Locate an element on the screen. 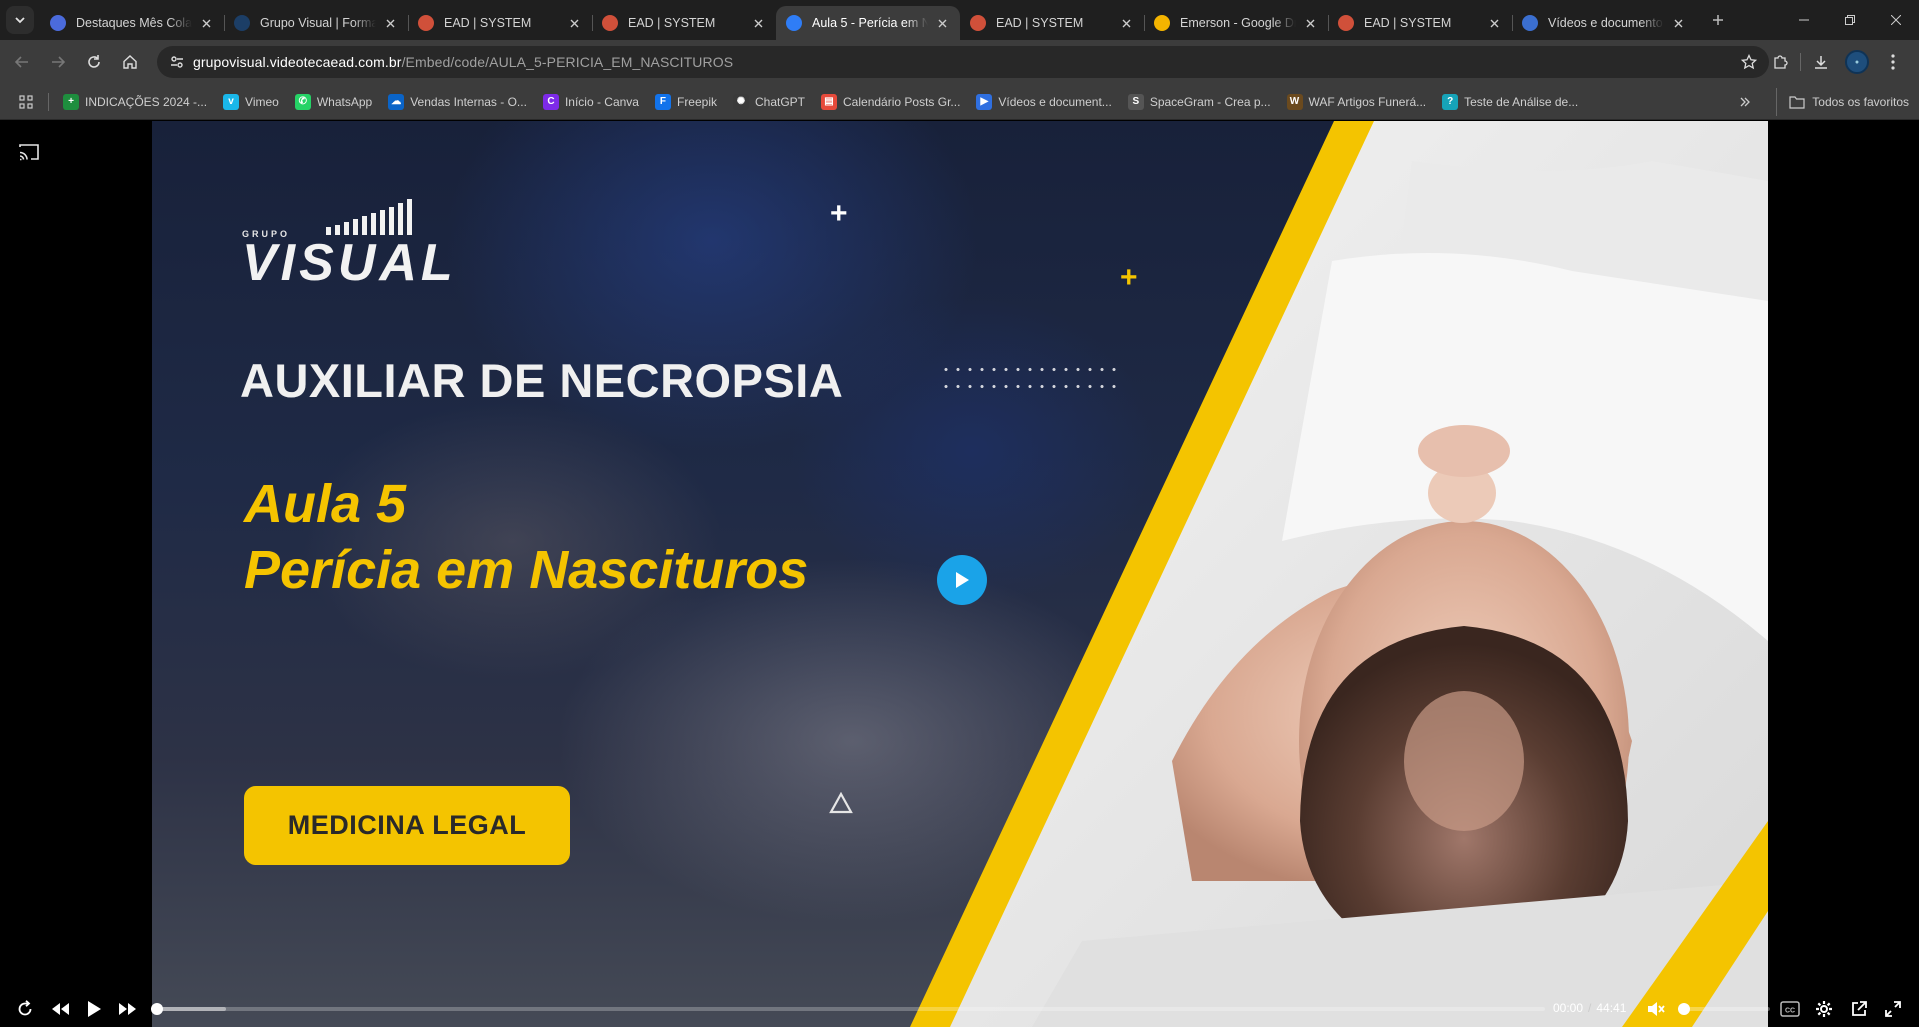 This screenshot has height=1027, width=1919. bookmark-item: F Freepik is located at coordinates (686, 102).